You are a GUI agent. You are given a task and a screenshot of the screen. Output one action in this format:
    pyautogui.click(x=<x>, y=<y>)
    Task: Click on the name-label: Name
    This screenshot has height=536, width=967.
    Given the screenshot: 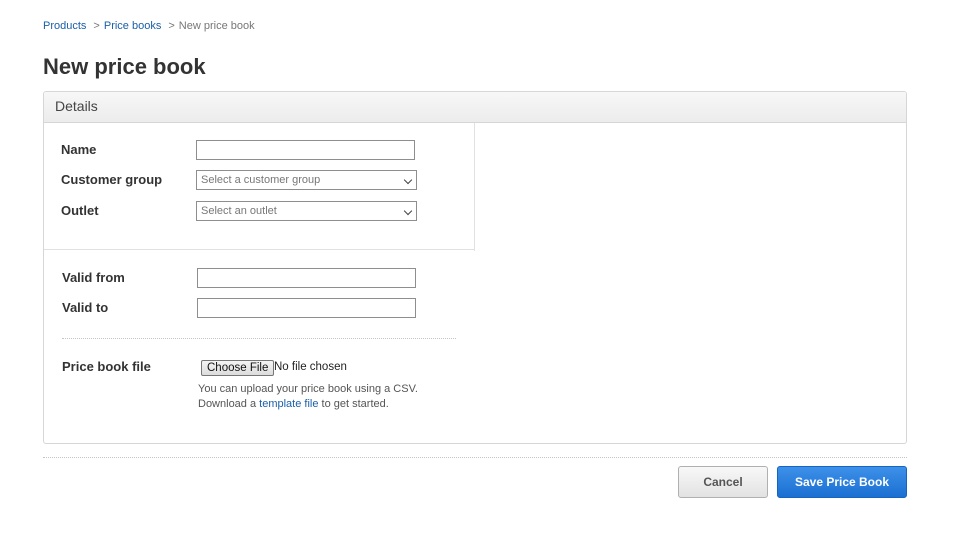 What is the action you would take?
    pyautogui.click(x=79, y=149)
    